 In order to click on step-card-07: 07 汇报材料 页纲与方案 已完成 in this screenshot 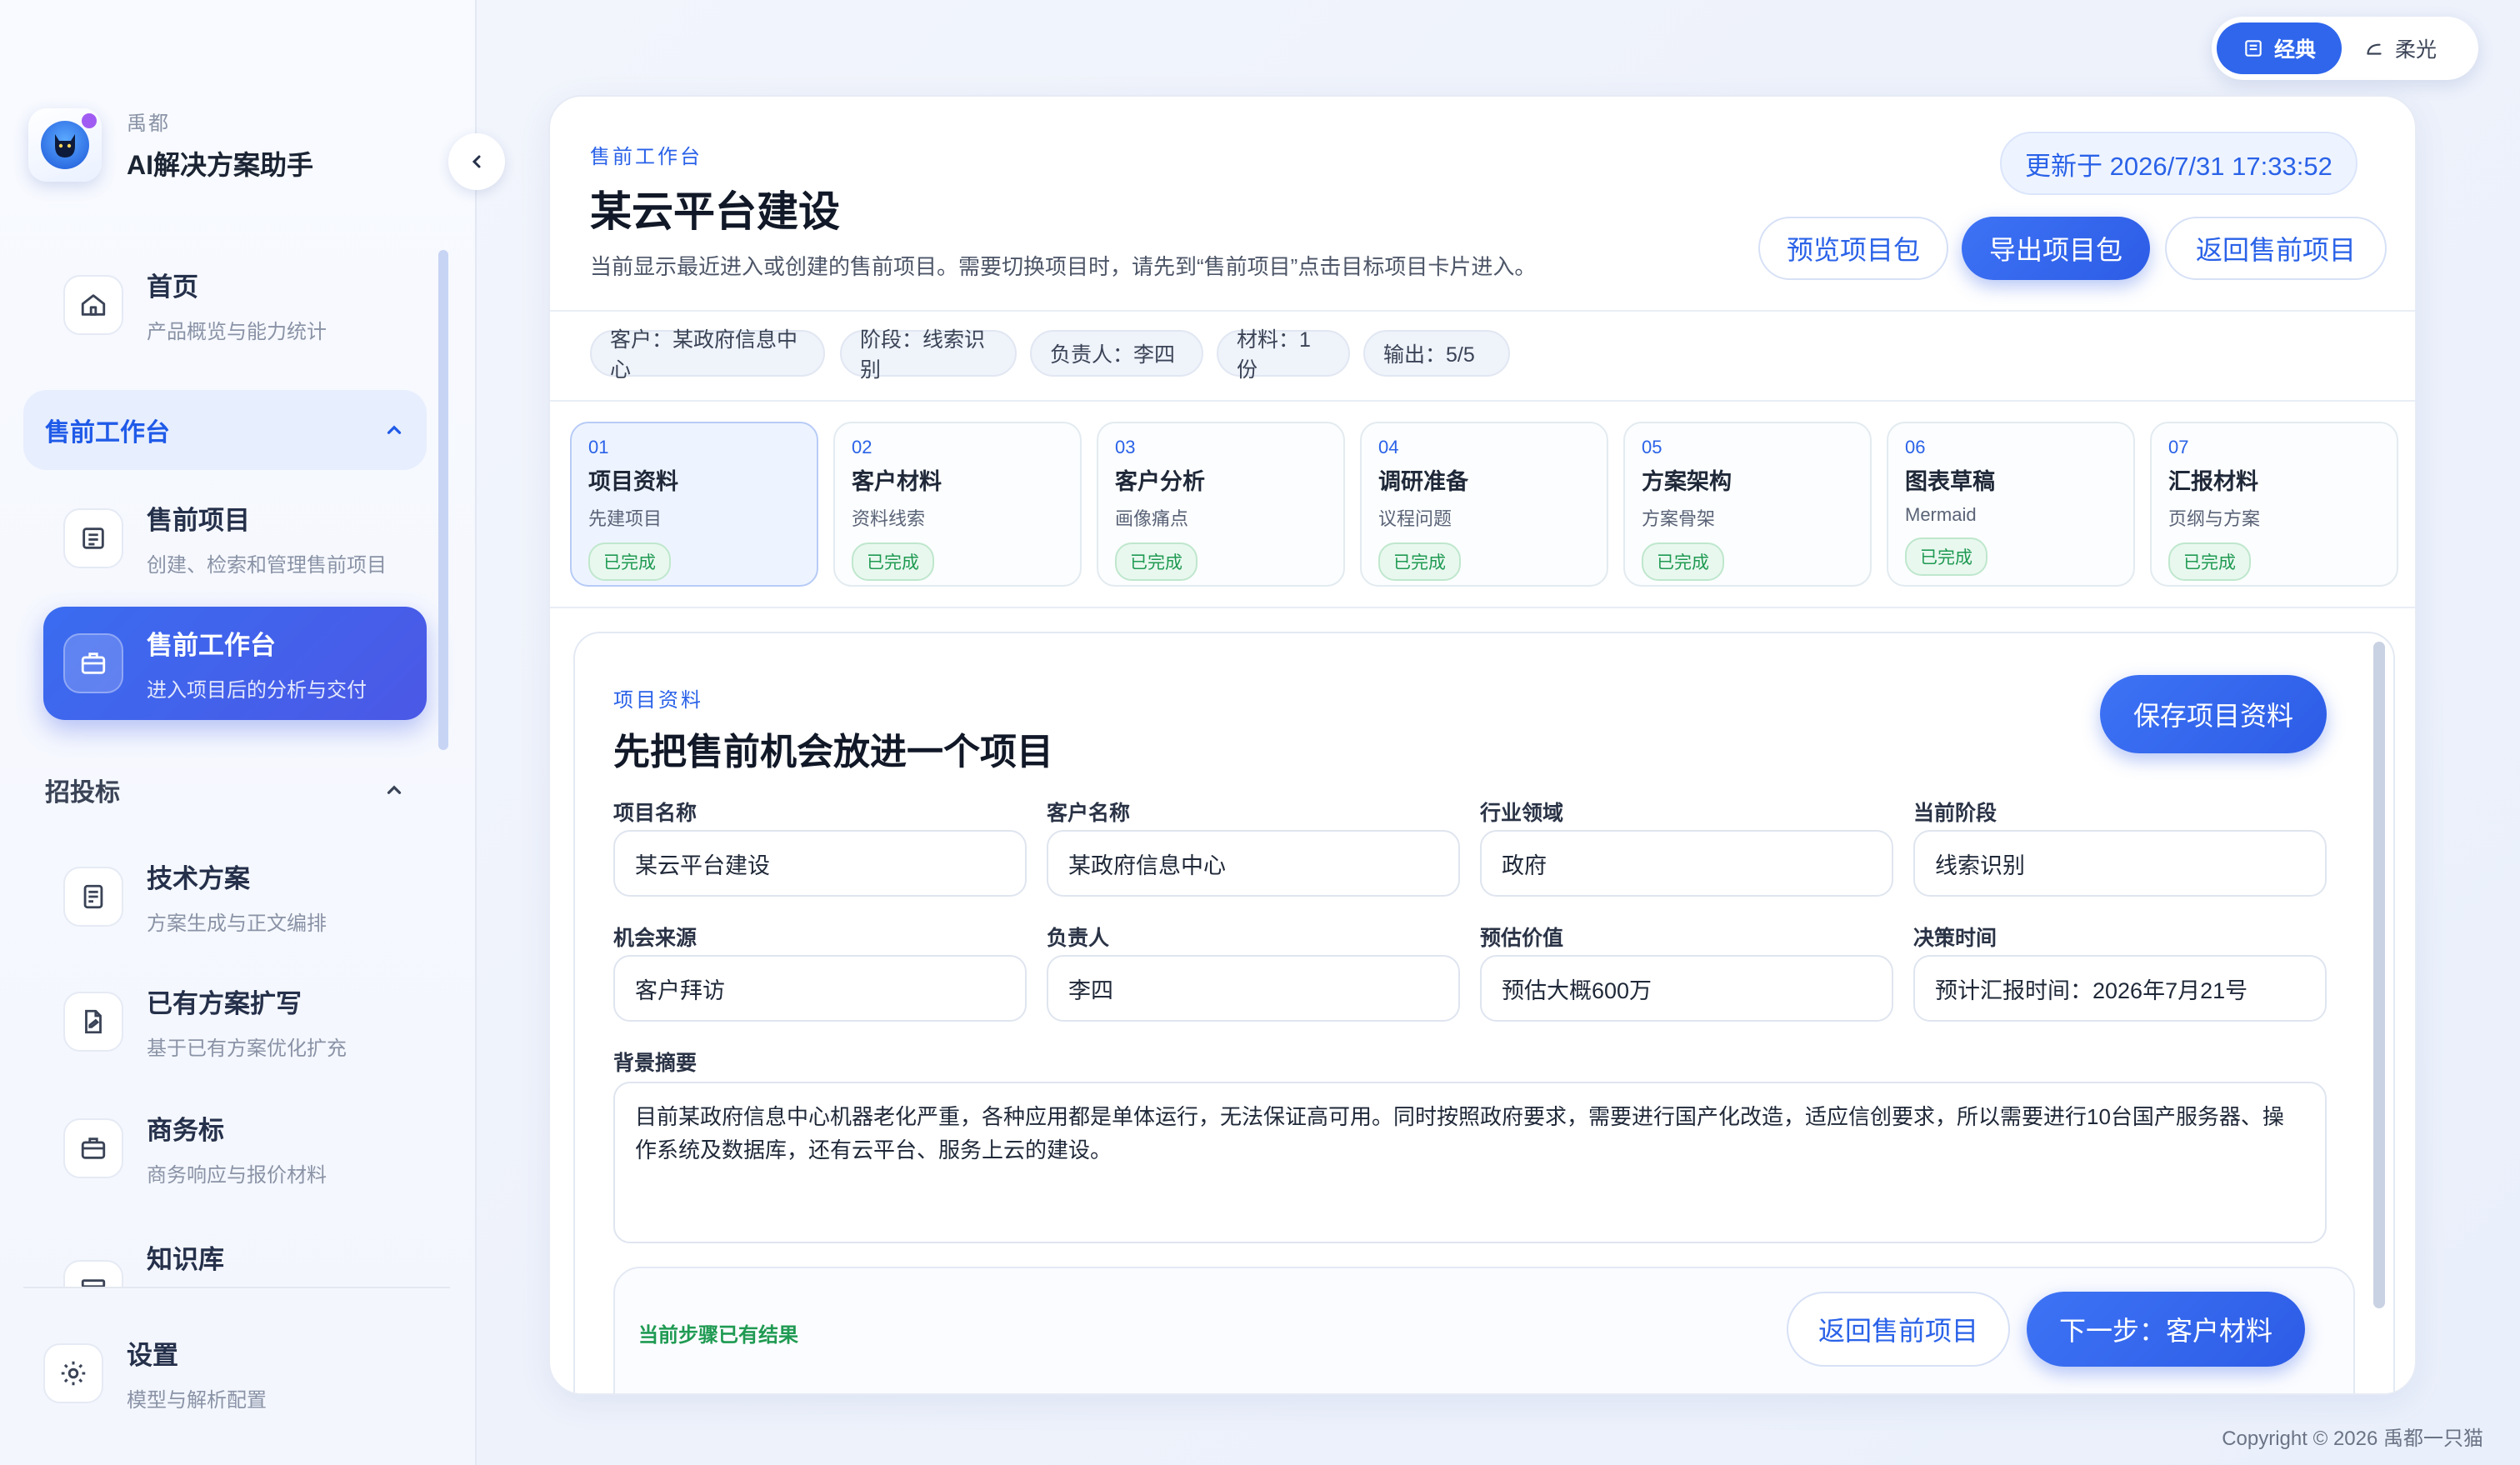, I will do `click(2274, 504)`.